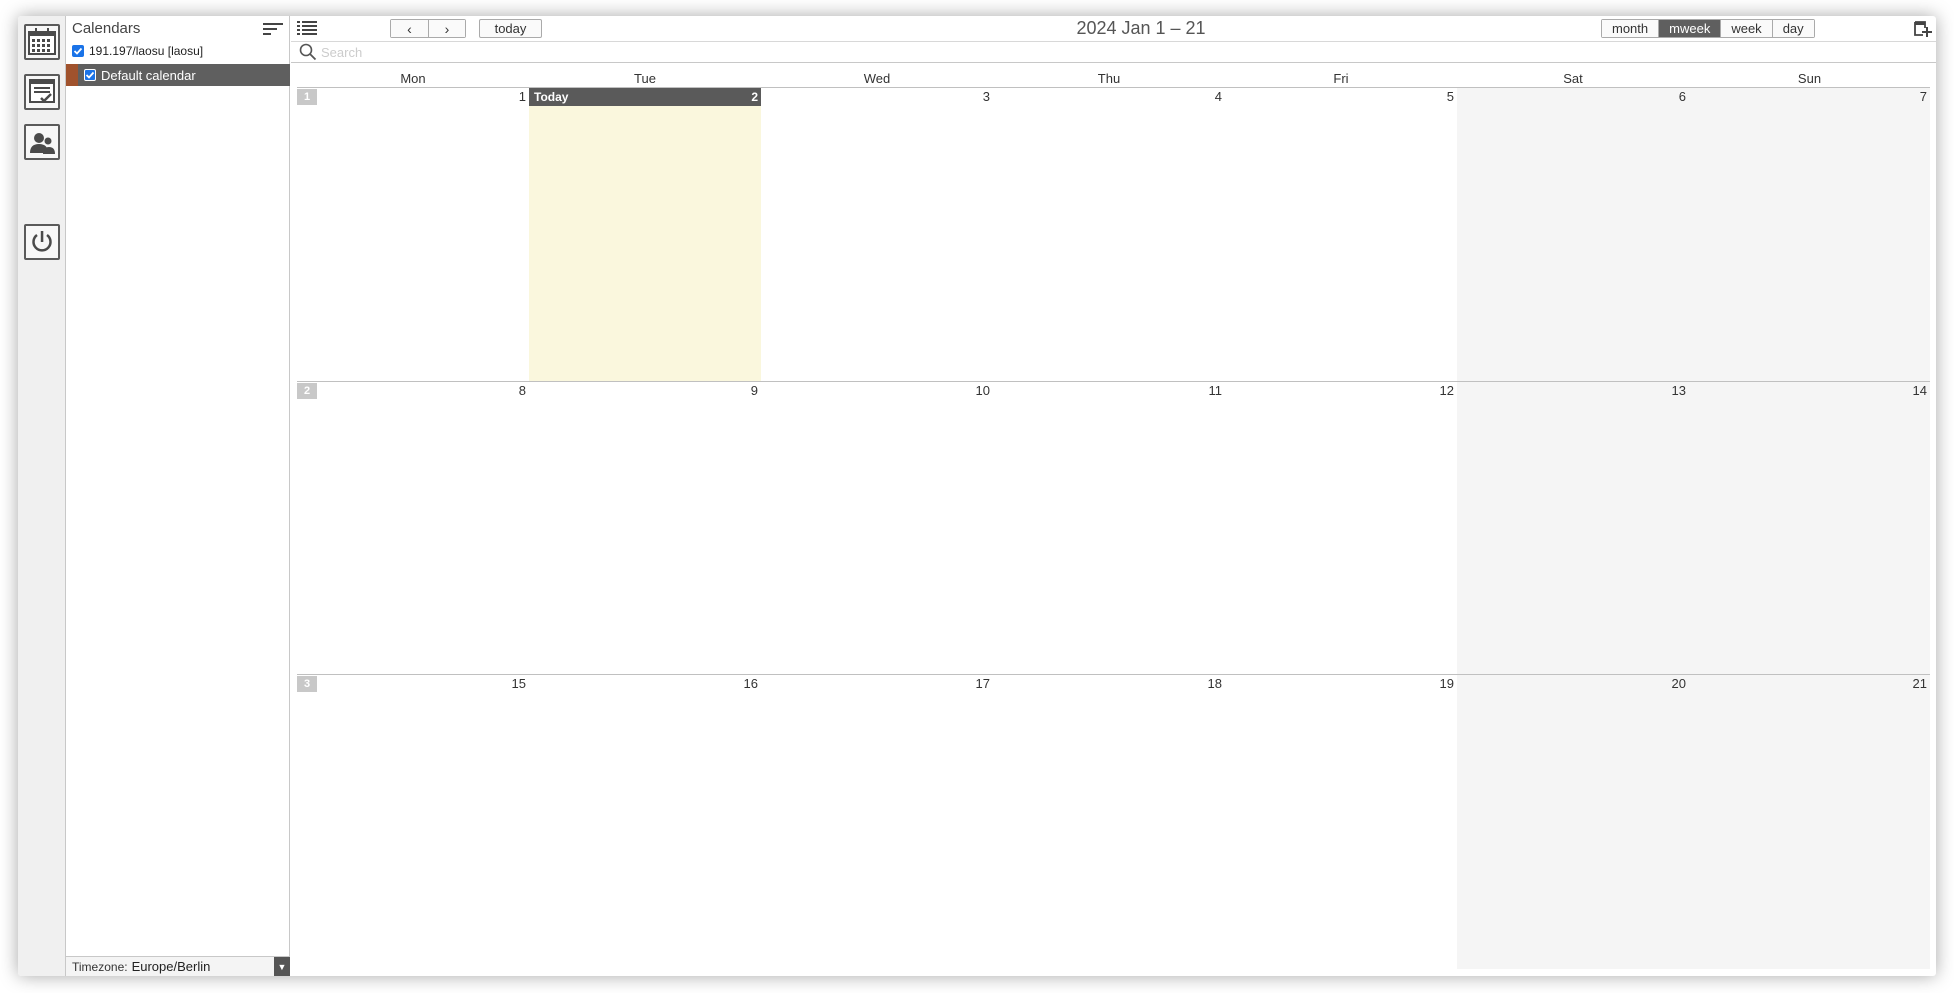 This screenshot has height=993, width=1954. Describe the element at coordinates (1809, 528) in the screenshot. I see `day-cell-weekend: 14` at that location.